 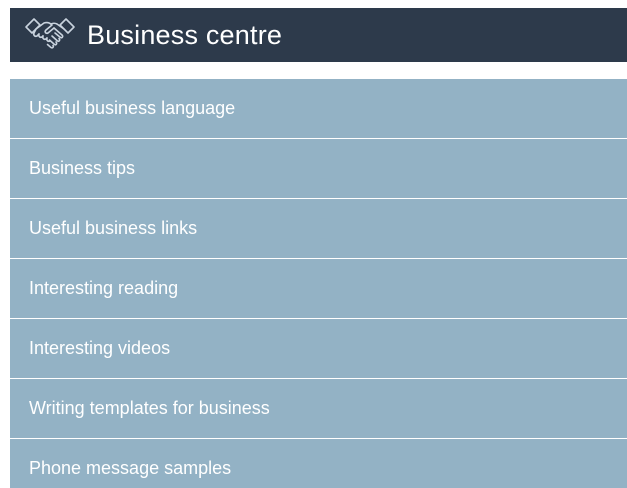 What do you see at coordinates (132, 108) in the screenshot?
I see `menu-item-label: Useful business language` at bounding box center [132, 108].